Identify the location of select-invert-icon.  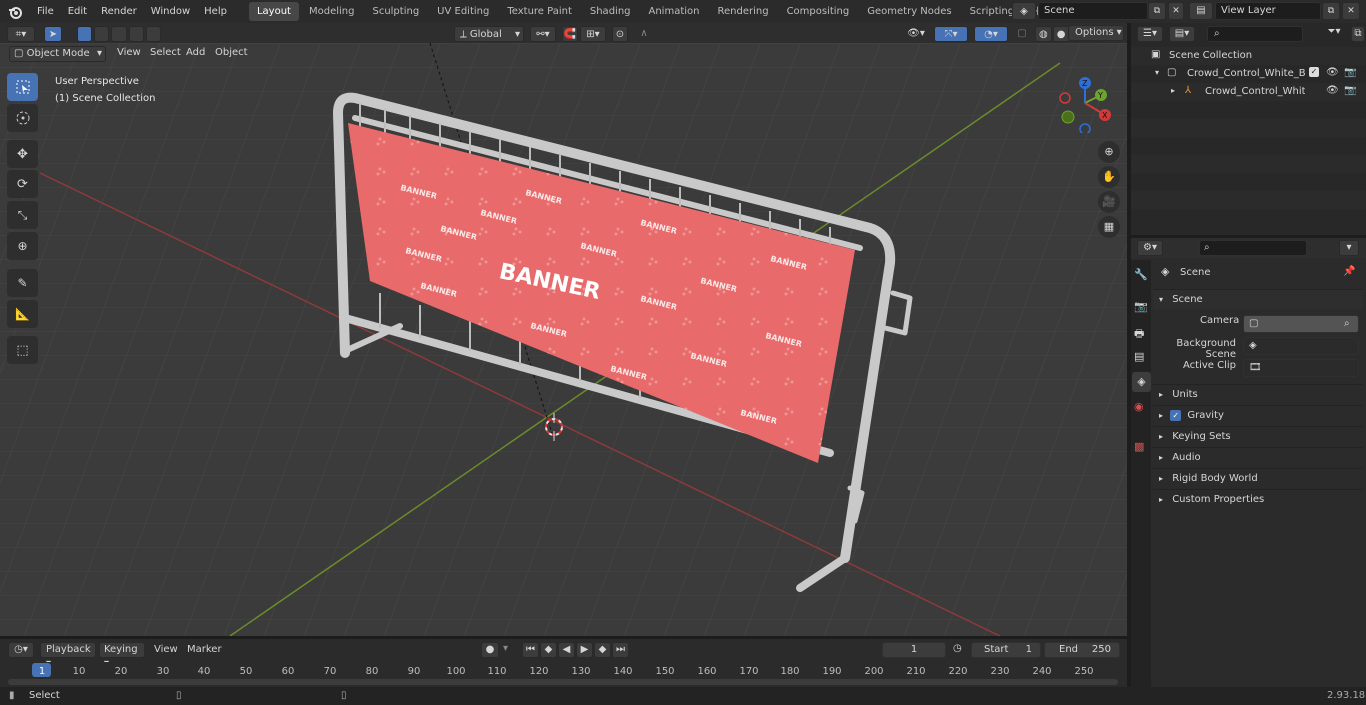
(136, 34).